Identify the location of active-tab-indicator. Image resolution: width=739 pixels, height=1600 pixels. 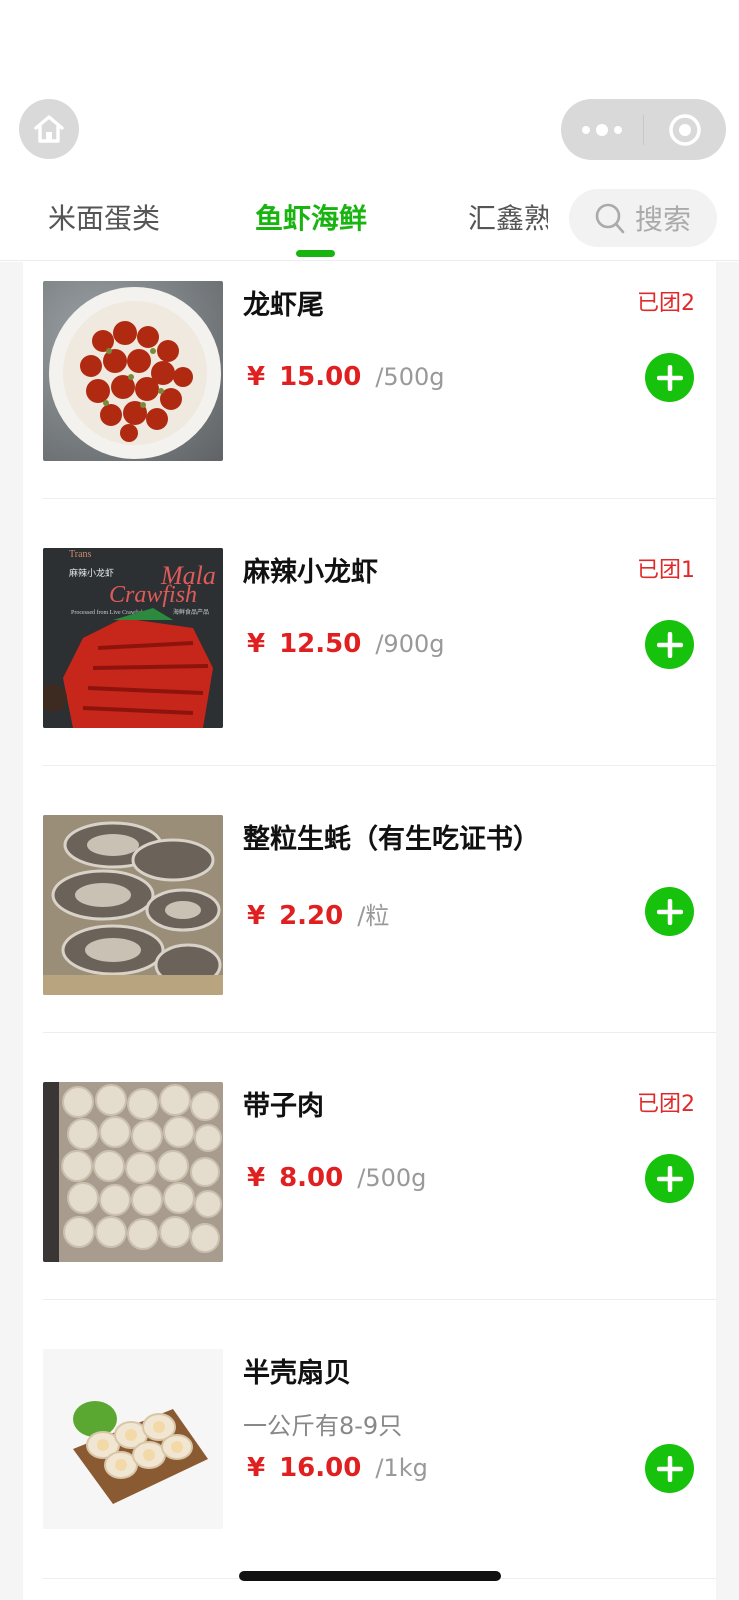
(315, 253).